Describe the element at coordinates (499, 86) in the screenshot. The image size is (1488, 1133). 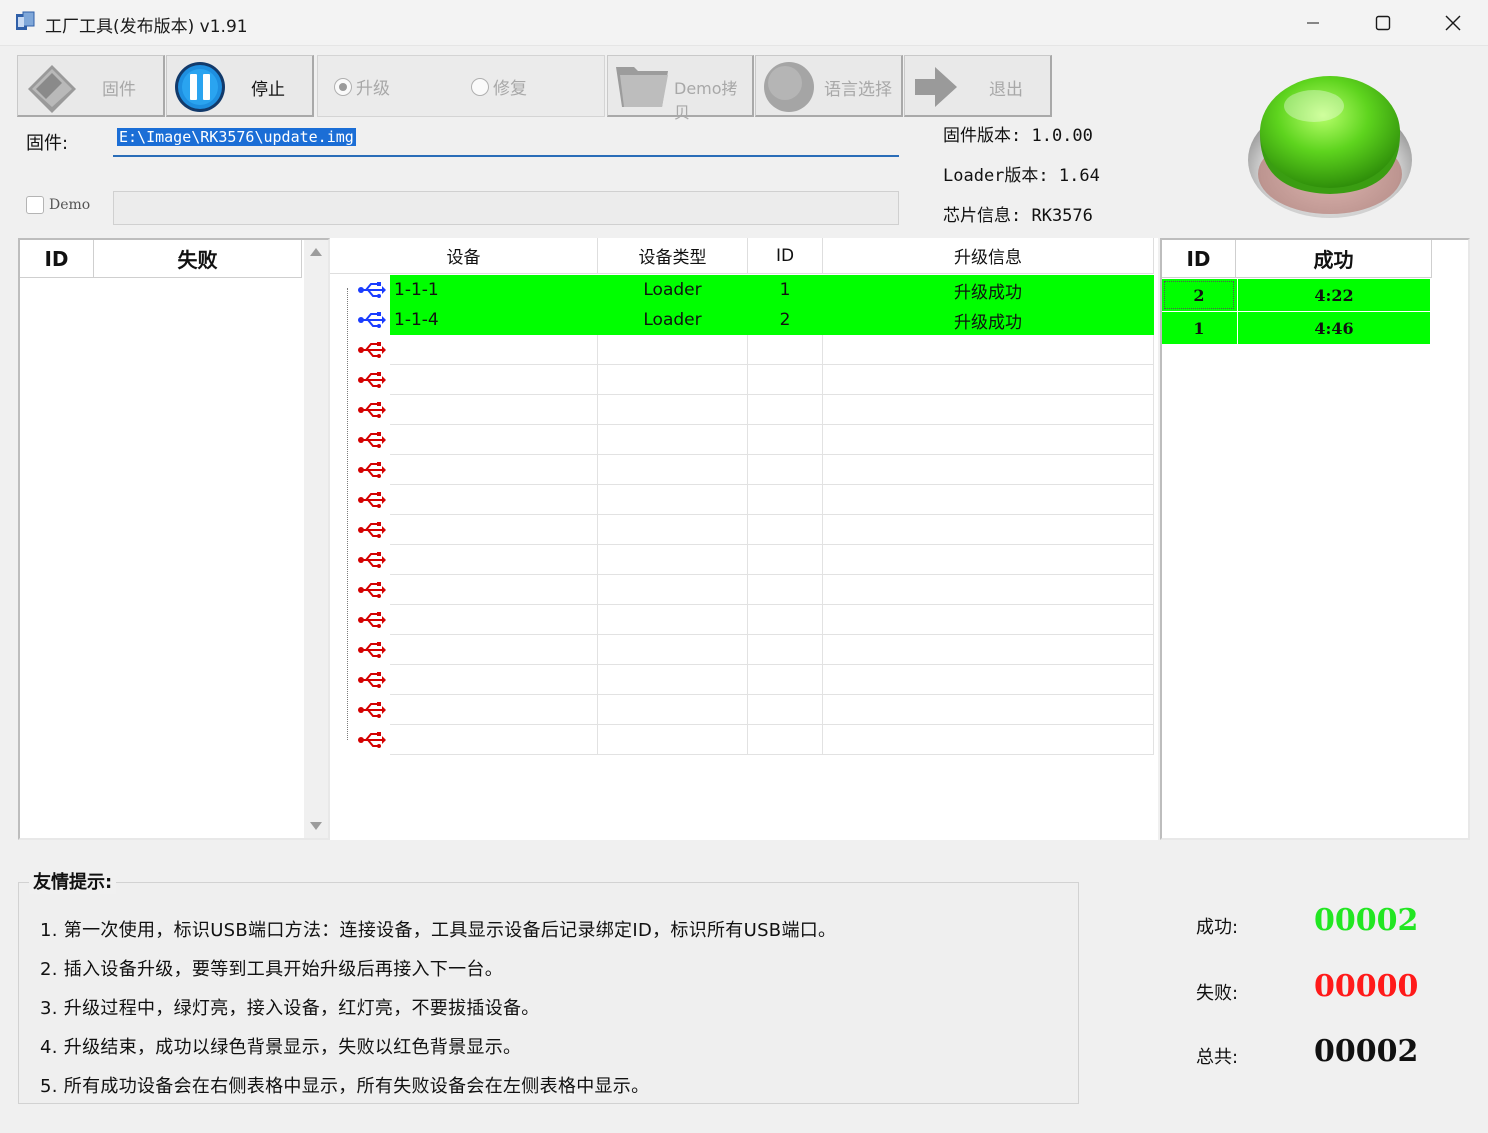
I see `repair-radio: 修复` at that location.